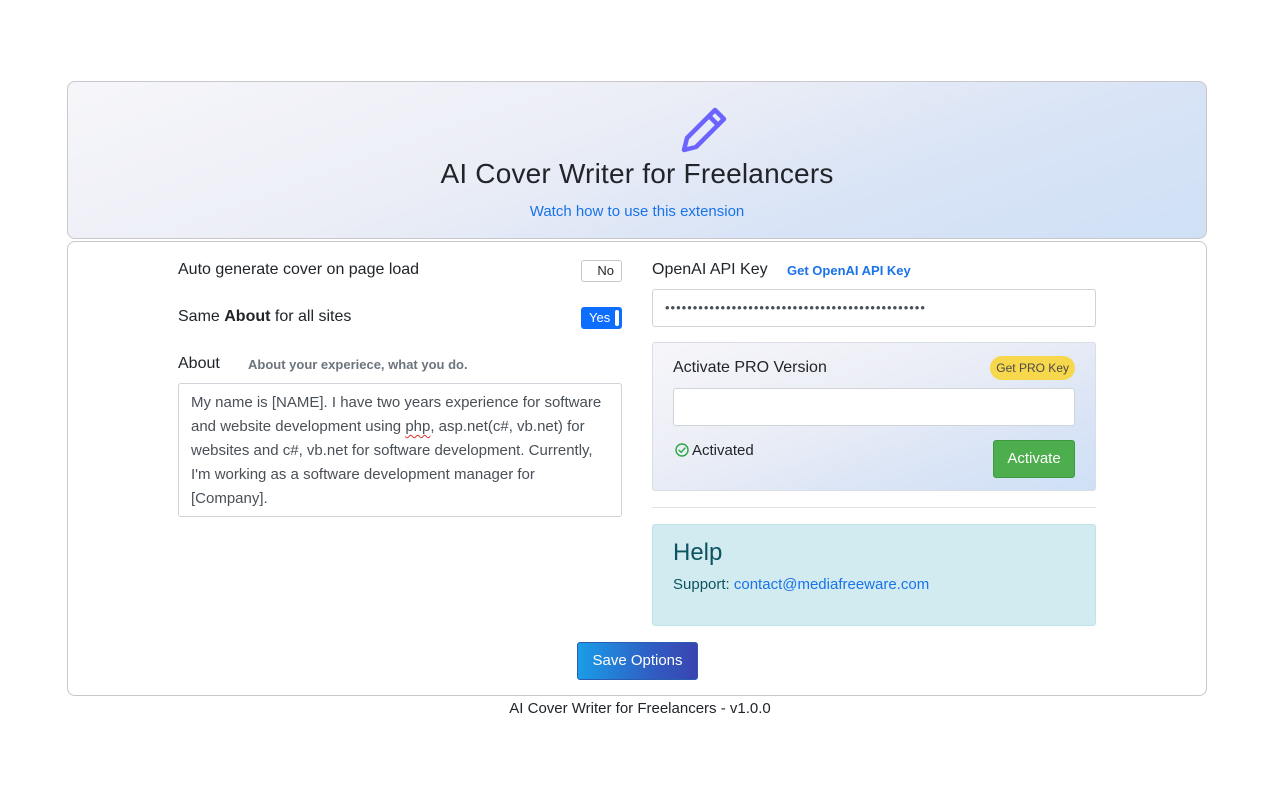 Image resolution: width=1280 pixels, height=800 pixels. Describe the element at coordinates (705, 129) in the screenshot. I see `pencil-icon` at that location.